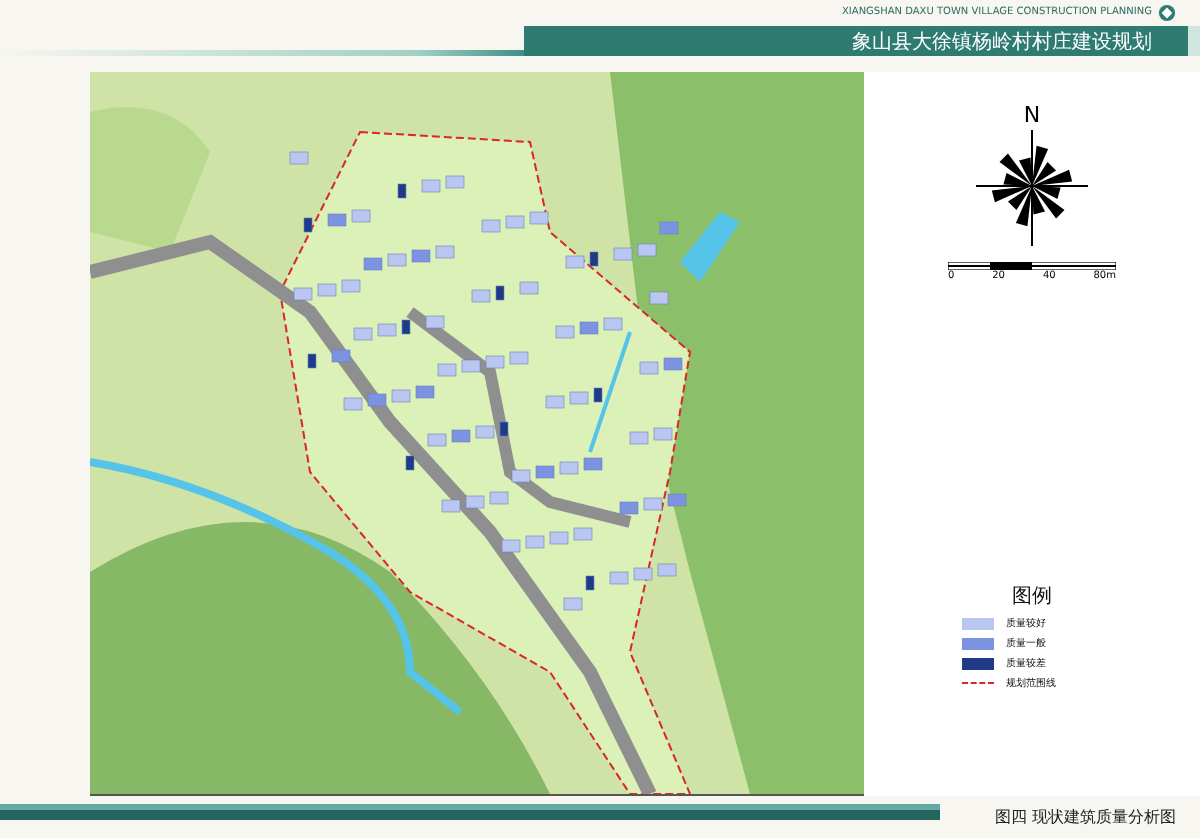 Image resolution: width=1200 pixels, height=838 pixels. I want to click on drawing-caption: 图四 现状建筑质量分析图, so click(1085, 817).